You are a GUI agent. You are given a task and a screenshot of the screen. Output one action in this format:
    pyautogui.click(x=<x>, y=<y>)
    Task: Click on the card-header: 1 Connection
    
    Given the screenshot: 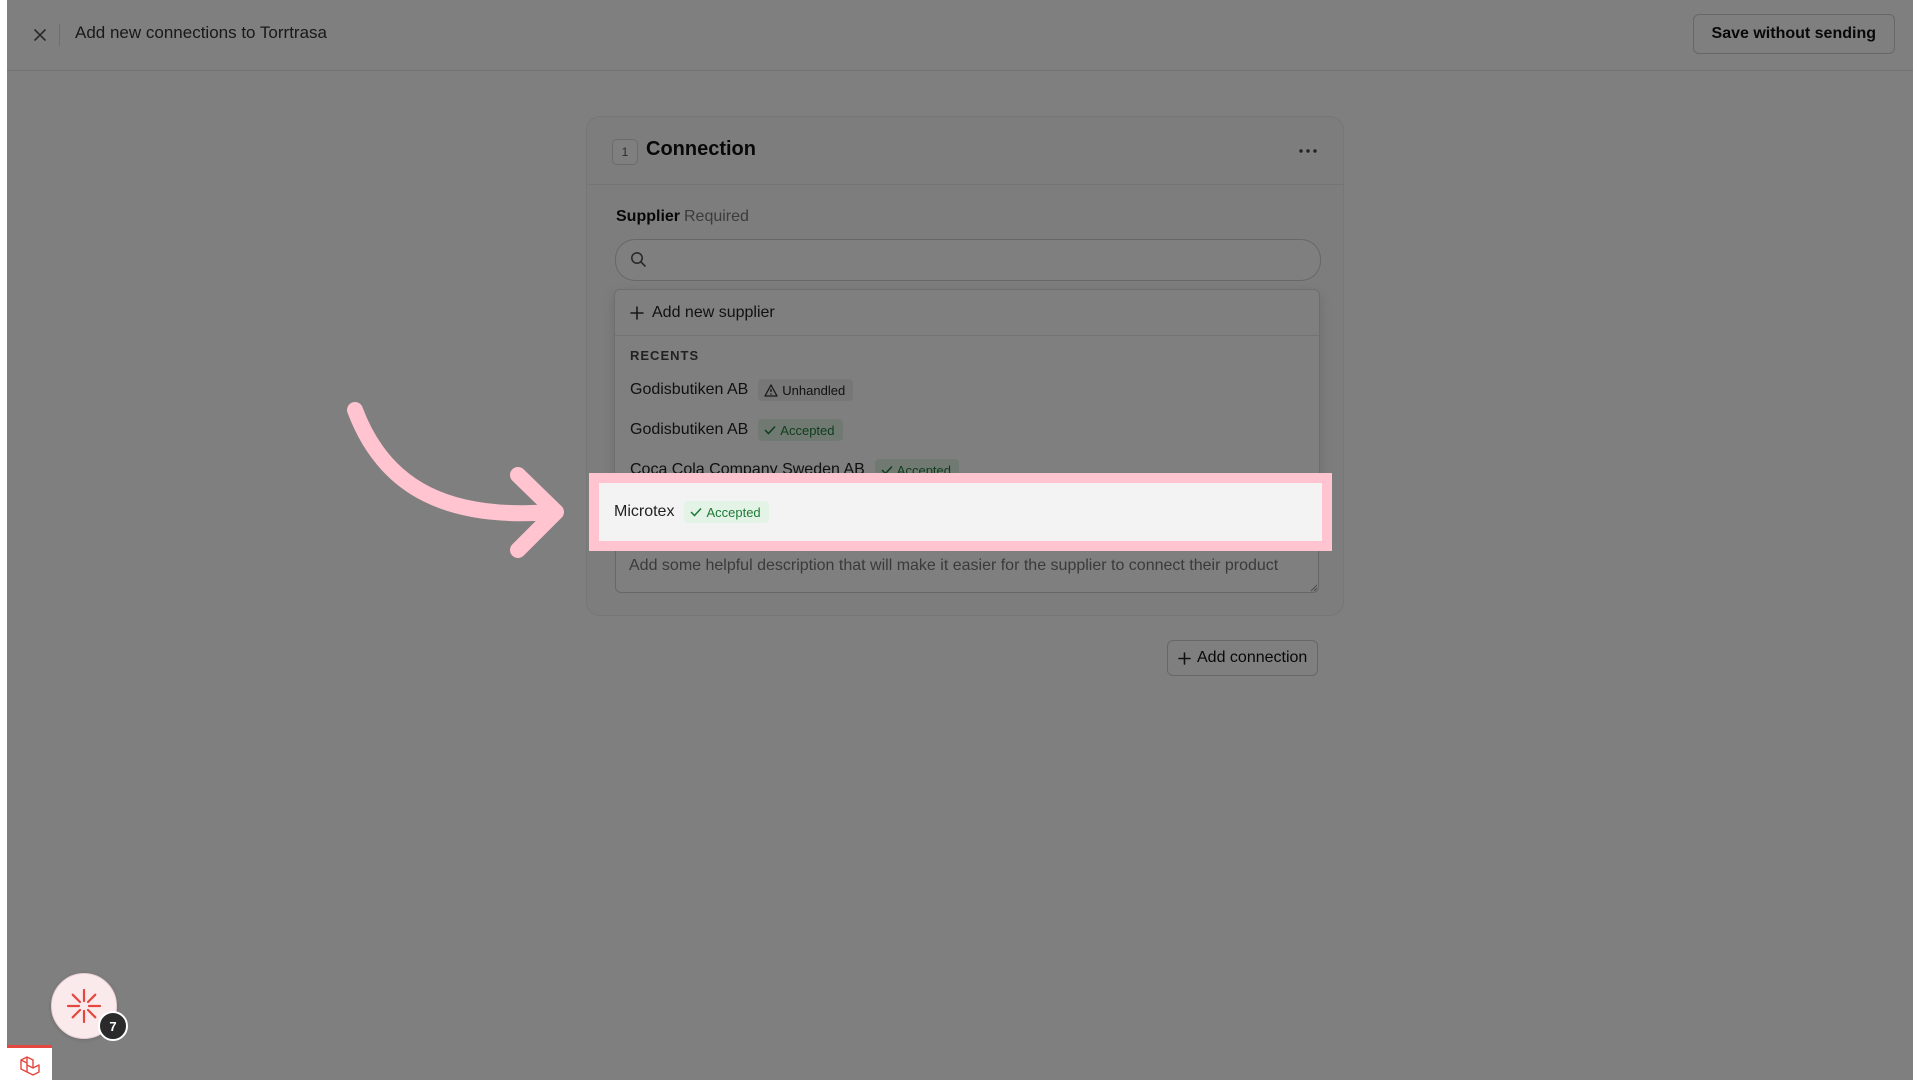 What is the action you would take?
    pyautogui.click(x=965, y=151)
    